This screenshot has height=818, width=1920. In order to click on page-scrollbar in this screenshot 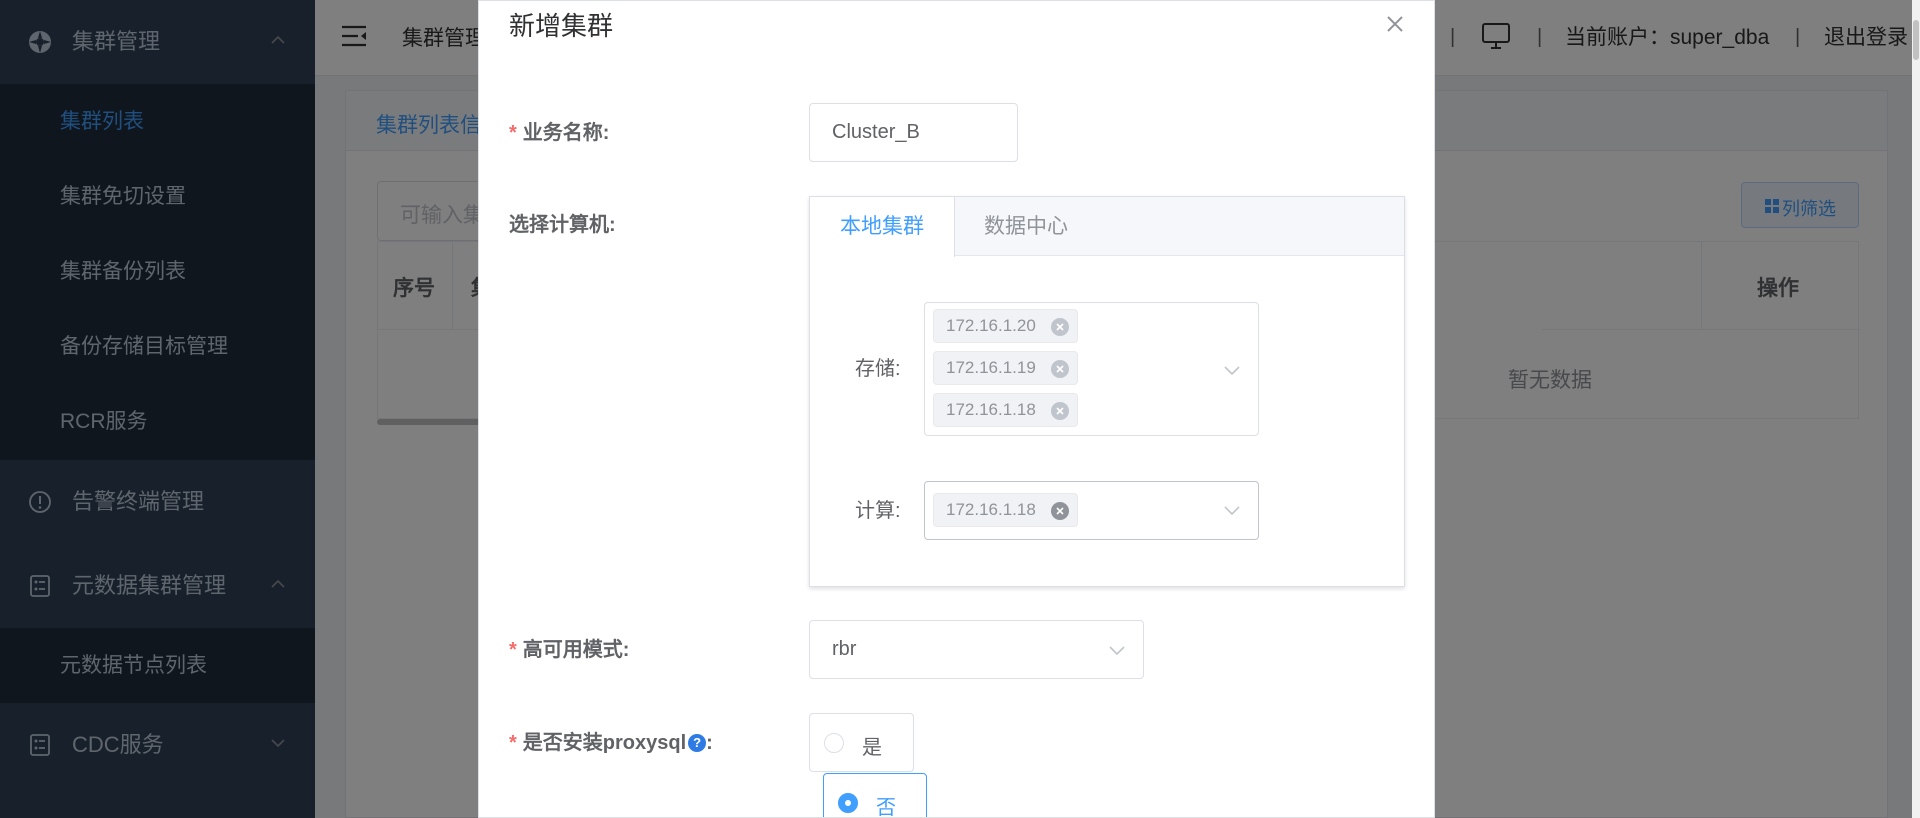, I will do `click(1916, 409)`.